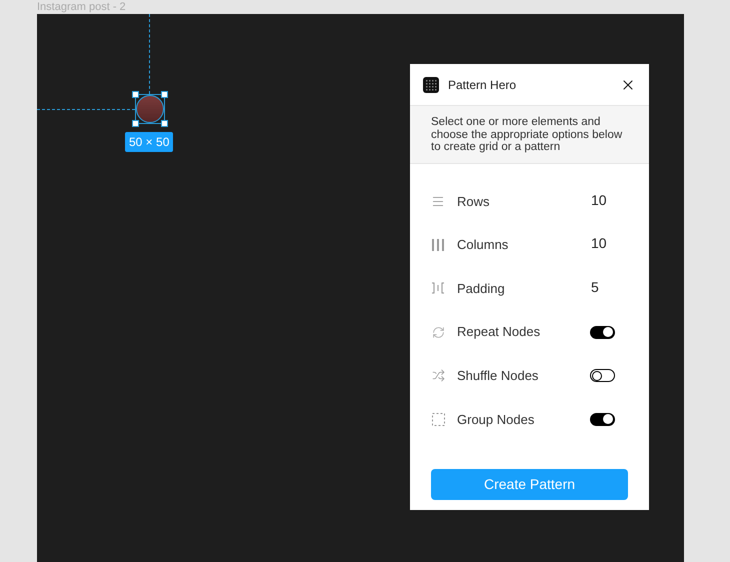 The width and height of the screenshot is (730, 562). What do you see at coordinates (496, 419) in the screenshot?
I see `option-label: Group Nodes` at bounding box center [496, 419].